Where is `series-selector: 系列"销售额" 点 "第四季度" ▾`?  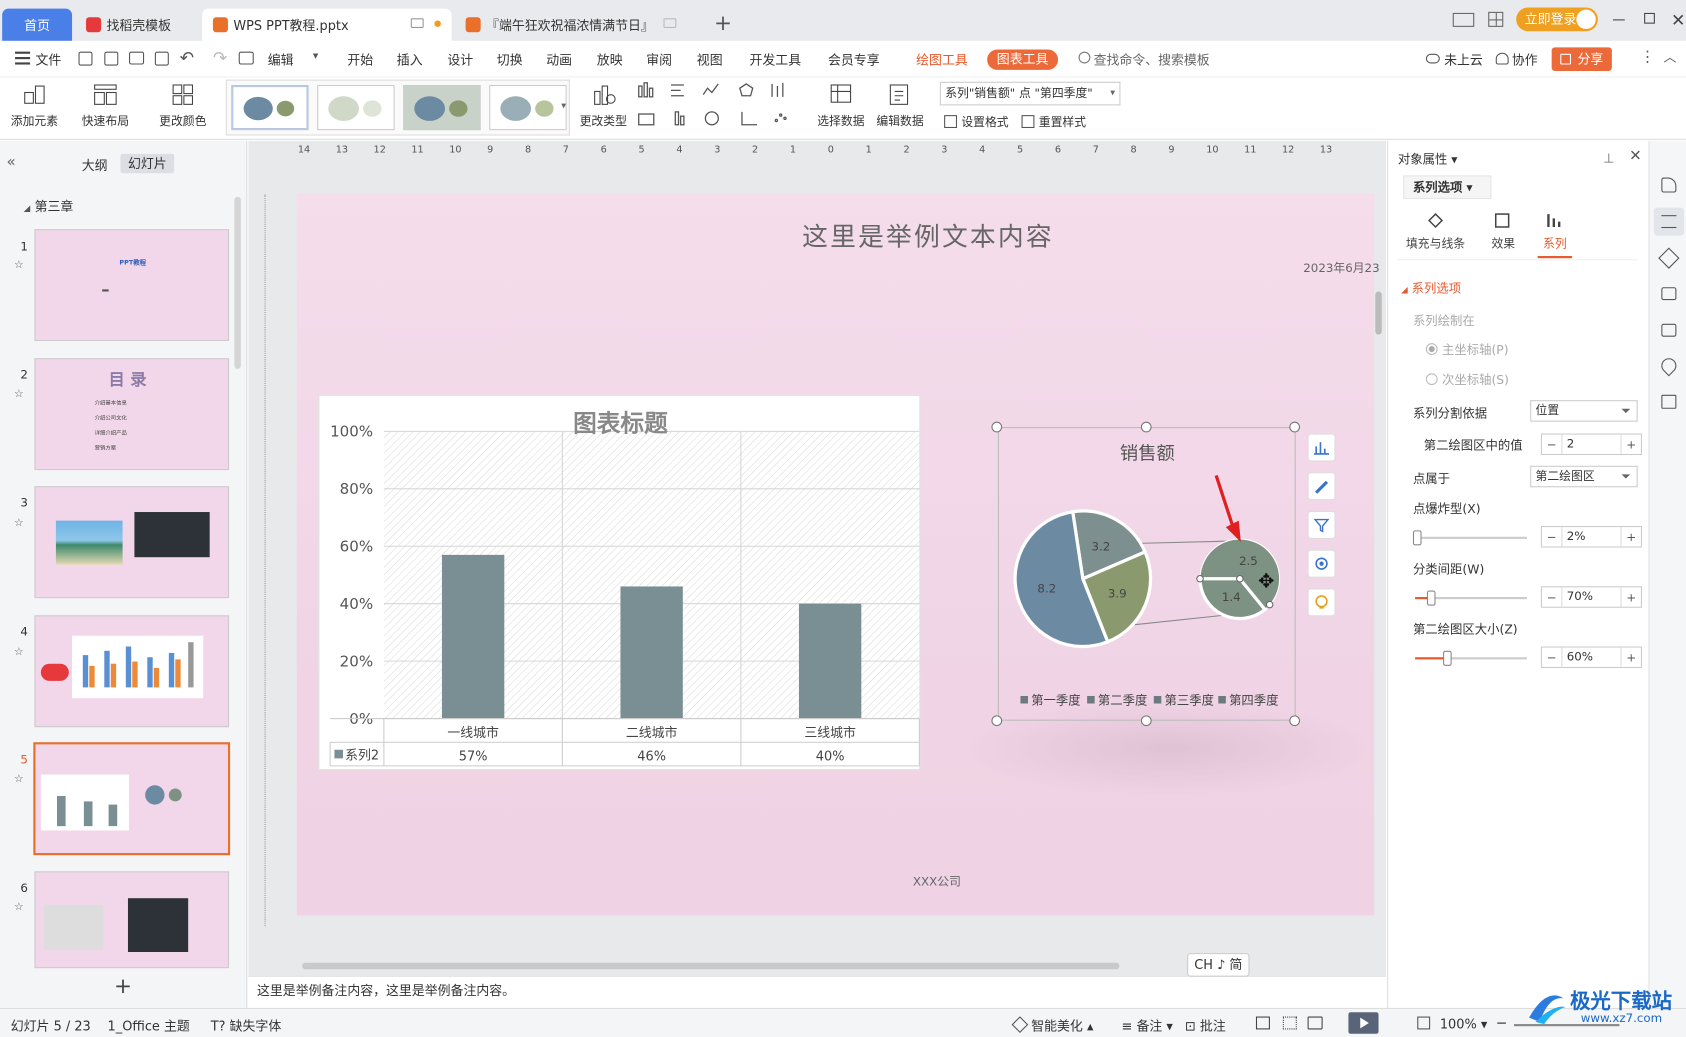
series-selector: 系列"销售额" 点 "第四季度" ▾ is located at coordinates (1030, 93).